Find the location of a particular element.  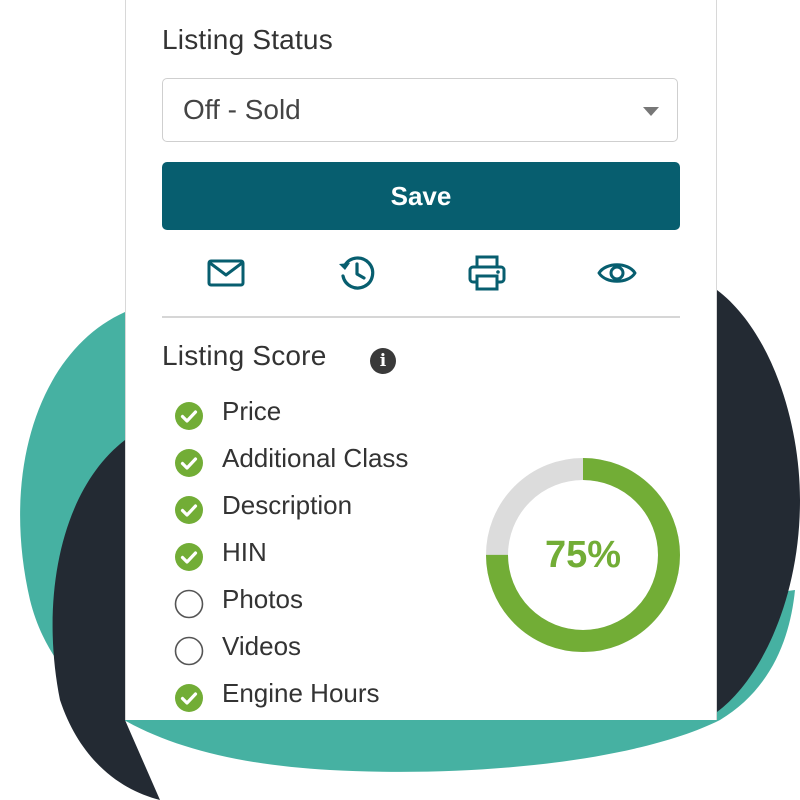

chevron-down-icon is located at coordinates (651, 111).